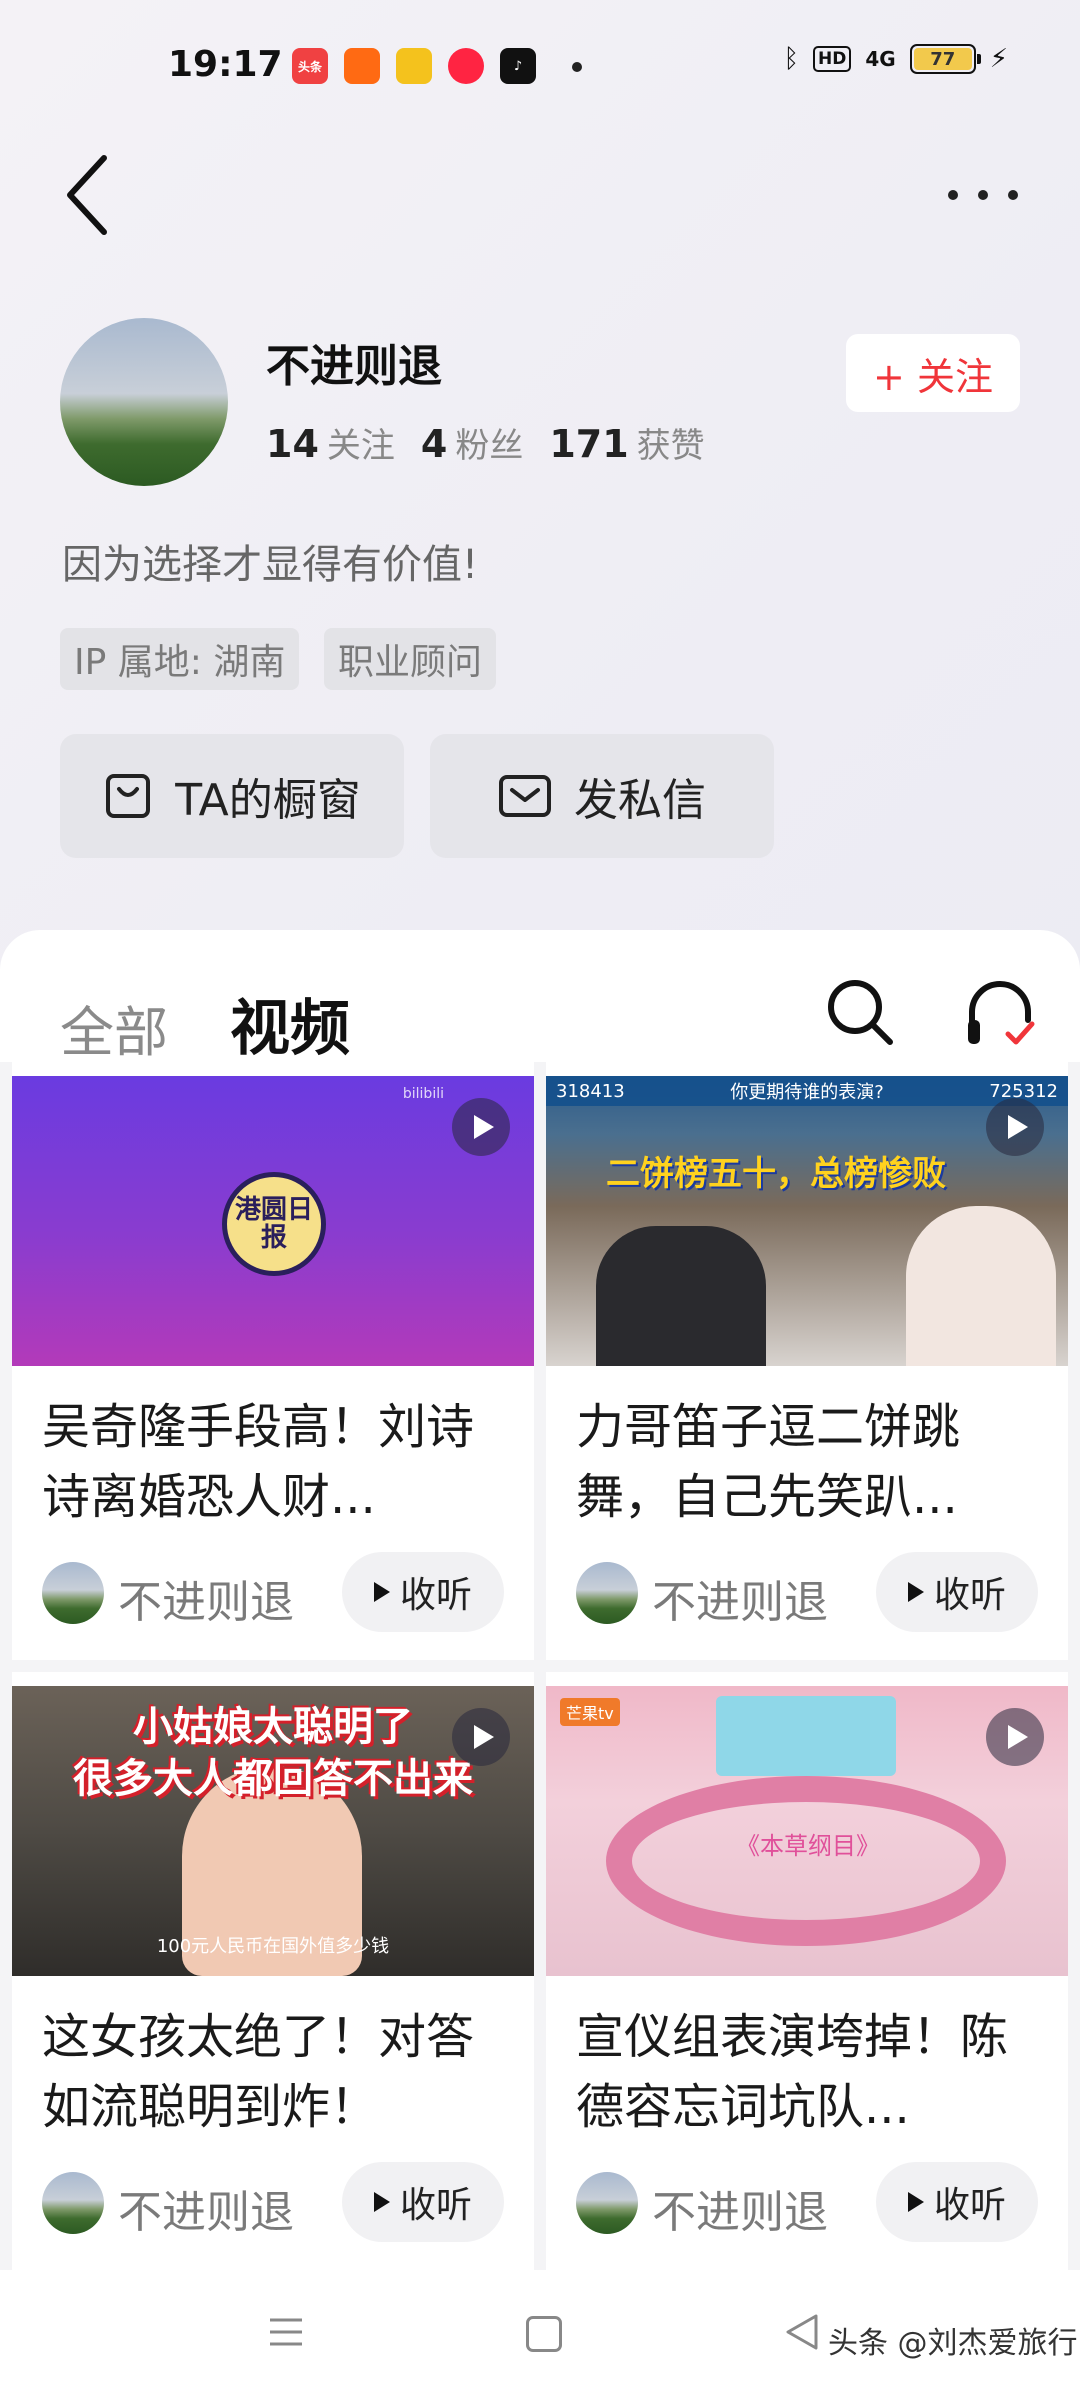  What do you see at coordinates (998, 59) in the screenshot?
I see `charging-icon: ⚡` at bounding box center [998, 59].